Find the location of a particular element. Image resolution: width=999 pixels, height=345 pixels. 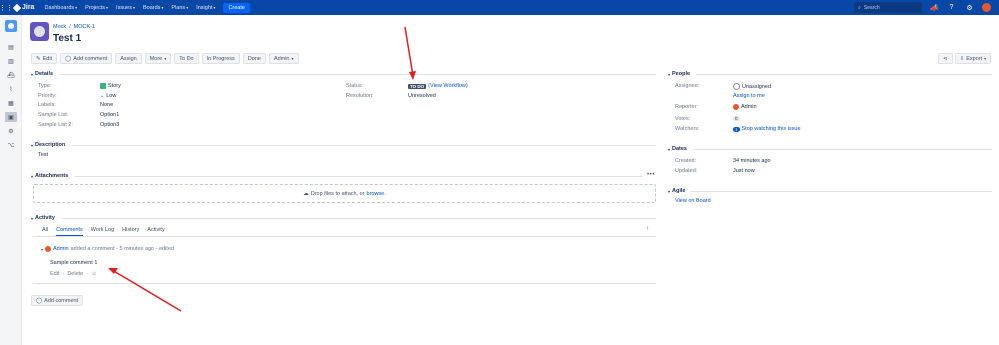

sample-list-2-value: Option3 is located at coordinates (109, 125).